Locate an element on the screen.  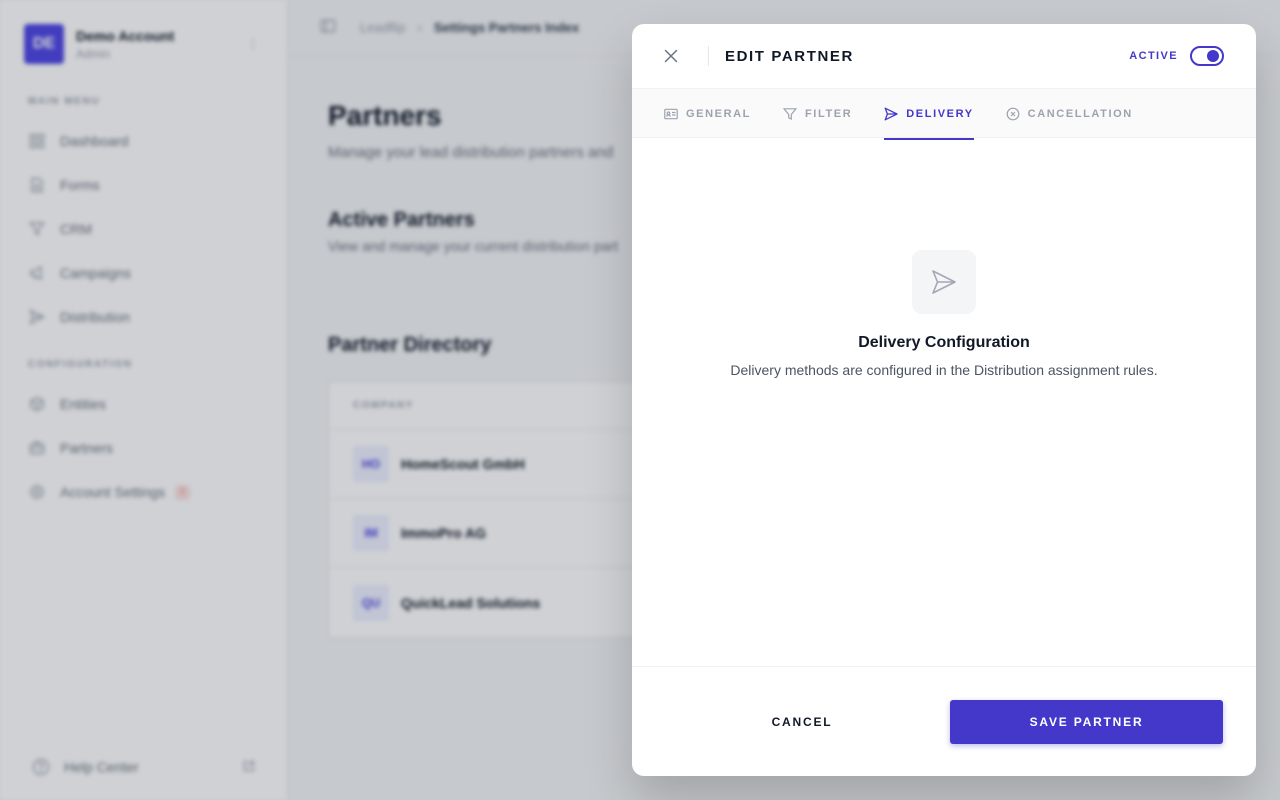
tab-cancellation: CANCELLATION is located at coordinates (1069, 114).